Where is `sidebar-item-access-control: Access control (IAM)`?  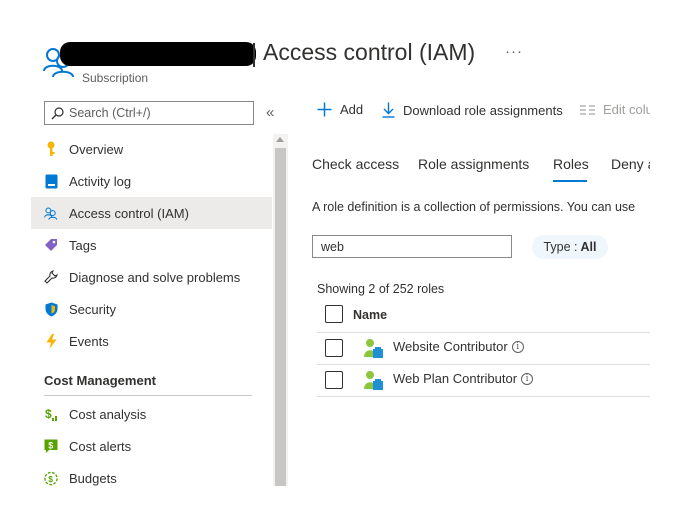 sidebar-item-access-control: Access control (IAM) is located at coordinates (151, 213).